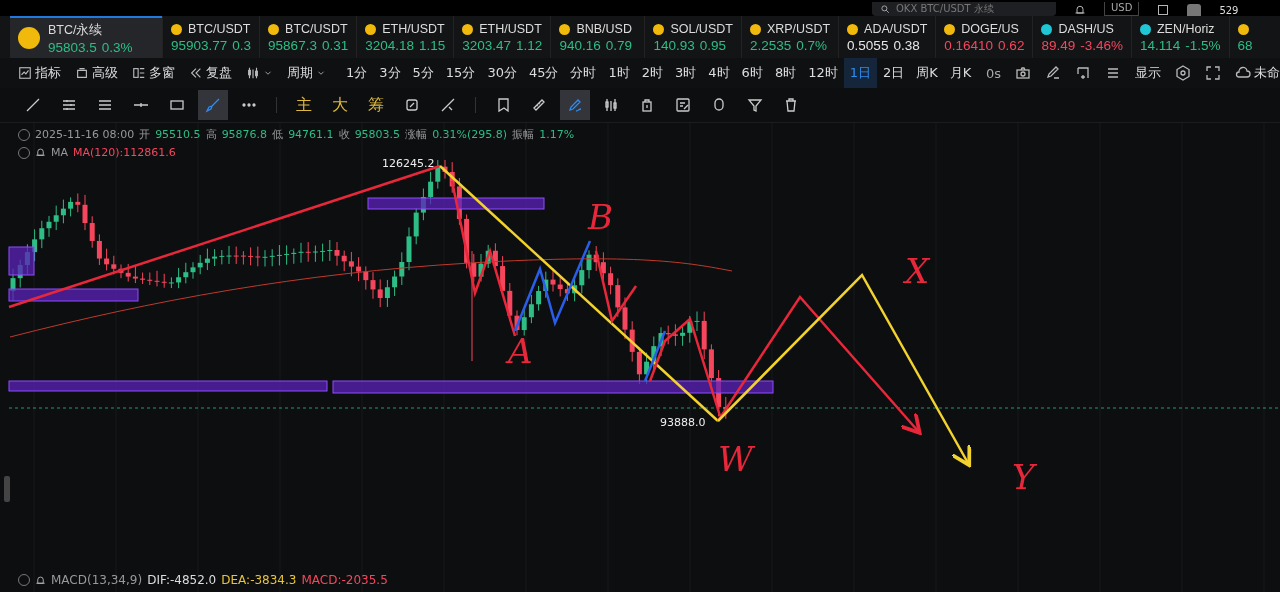 The height and width of the screenshot is (592, 1280). What do you see at coordinates (311, 134) in the screenshot?
I see `ohlc-value: 94761.1` at bounding box center [311, 134].